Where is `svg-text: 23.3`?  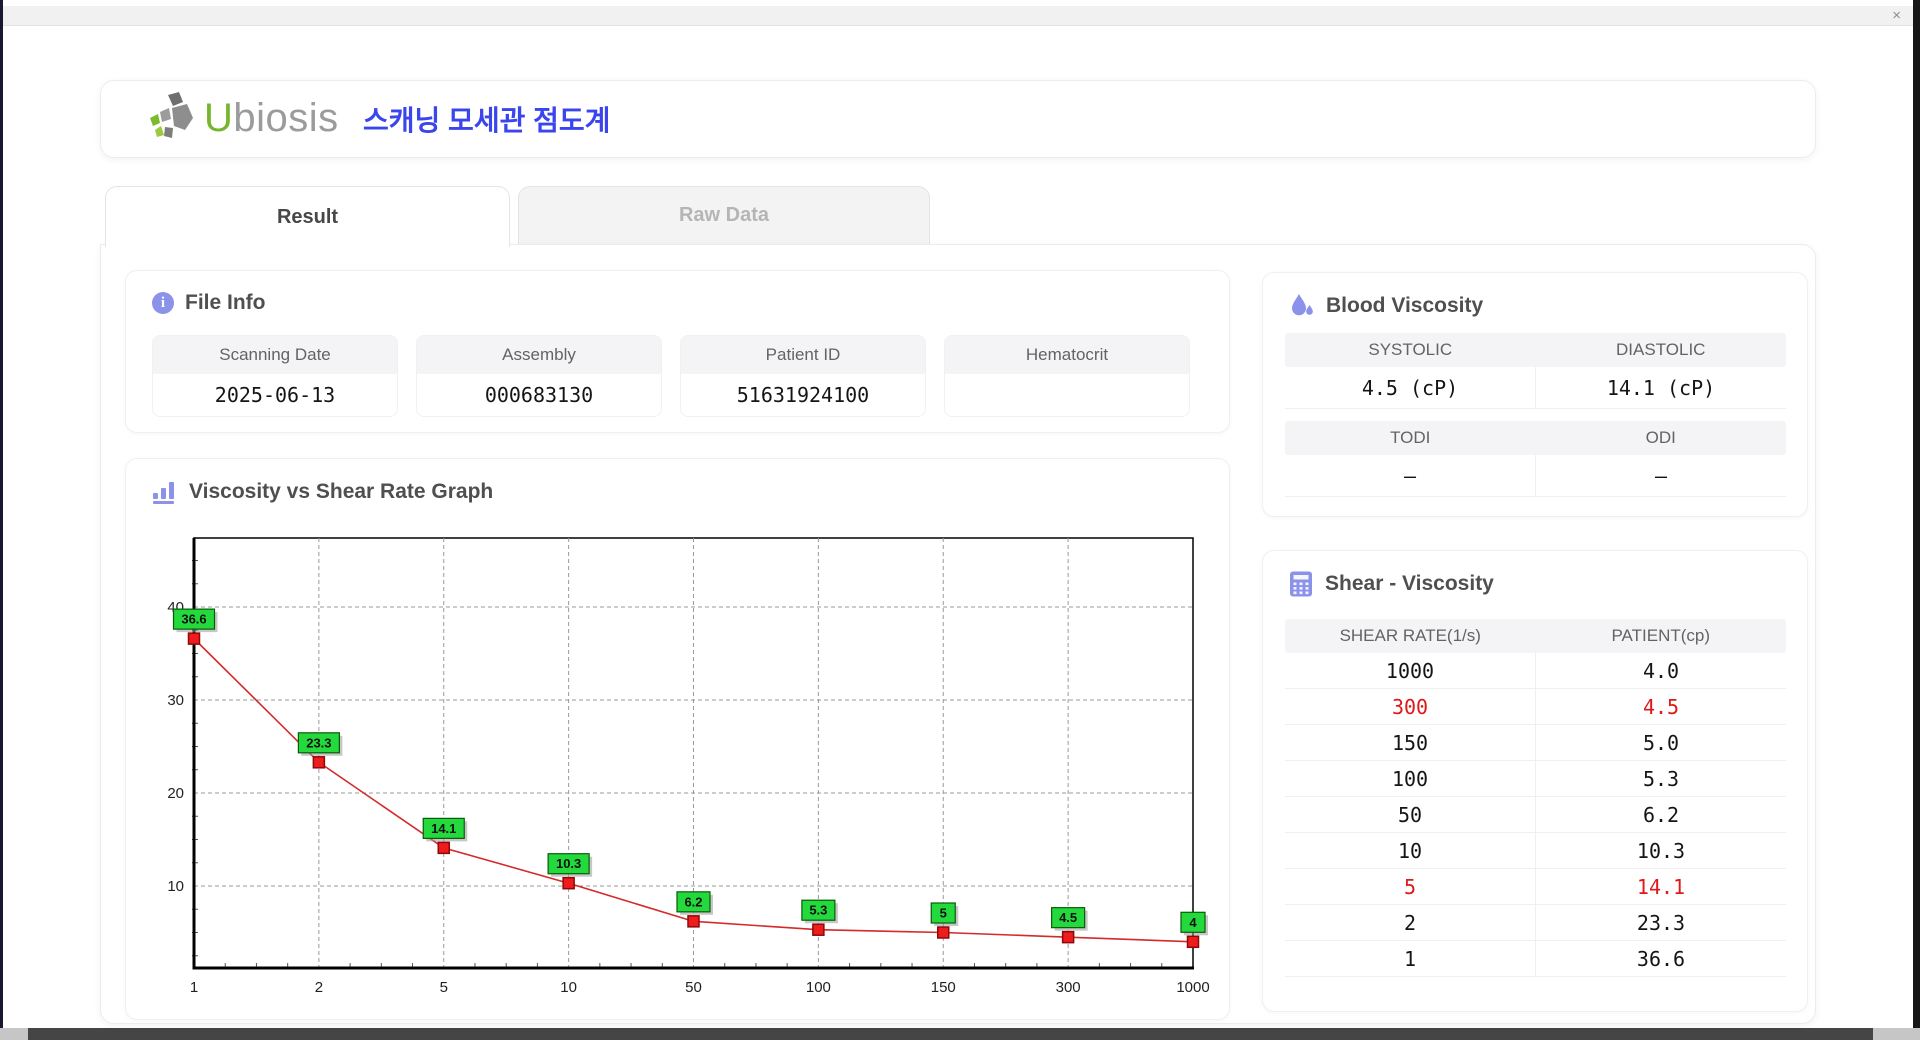 svg-text: 23.3 is located at coordinates (318, 742).